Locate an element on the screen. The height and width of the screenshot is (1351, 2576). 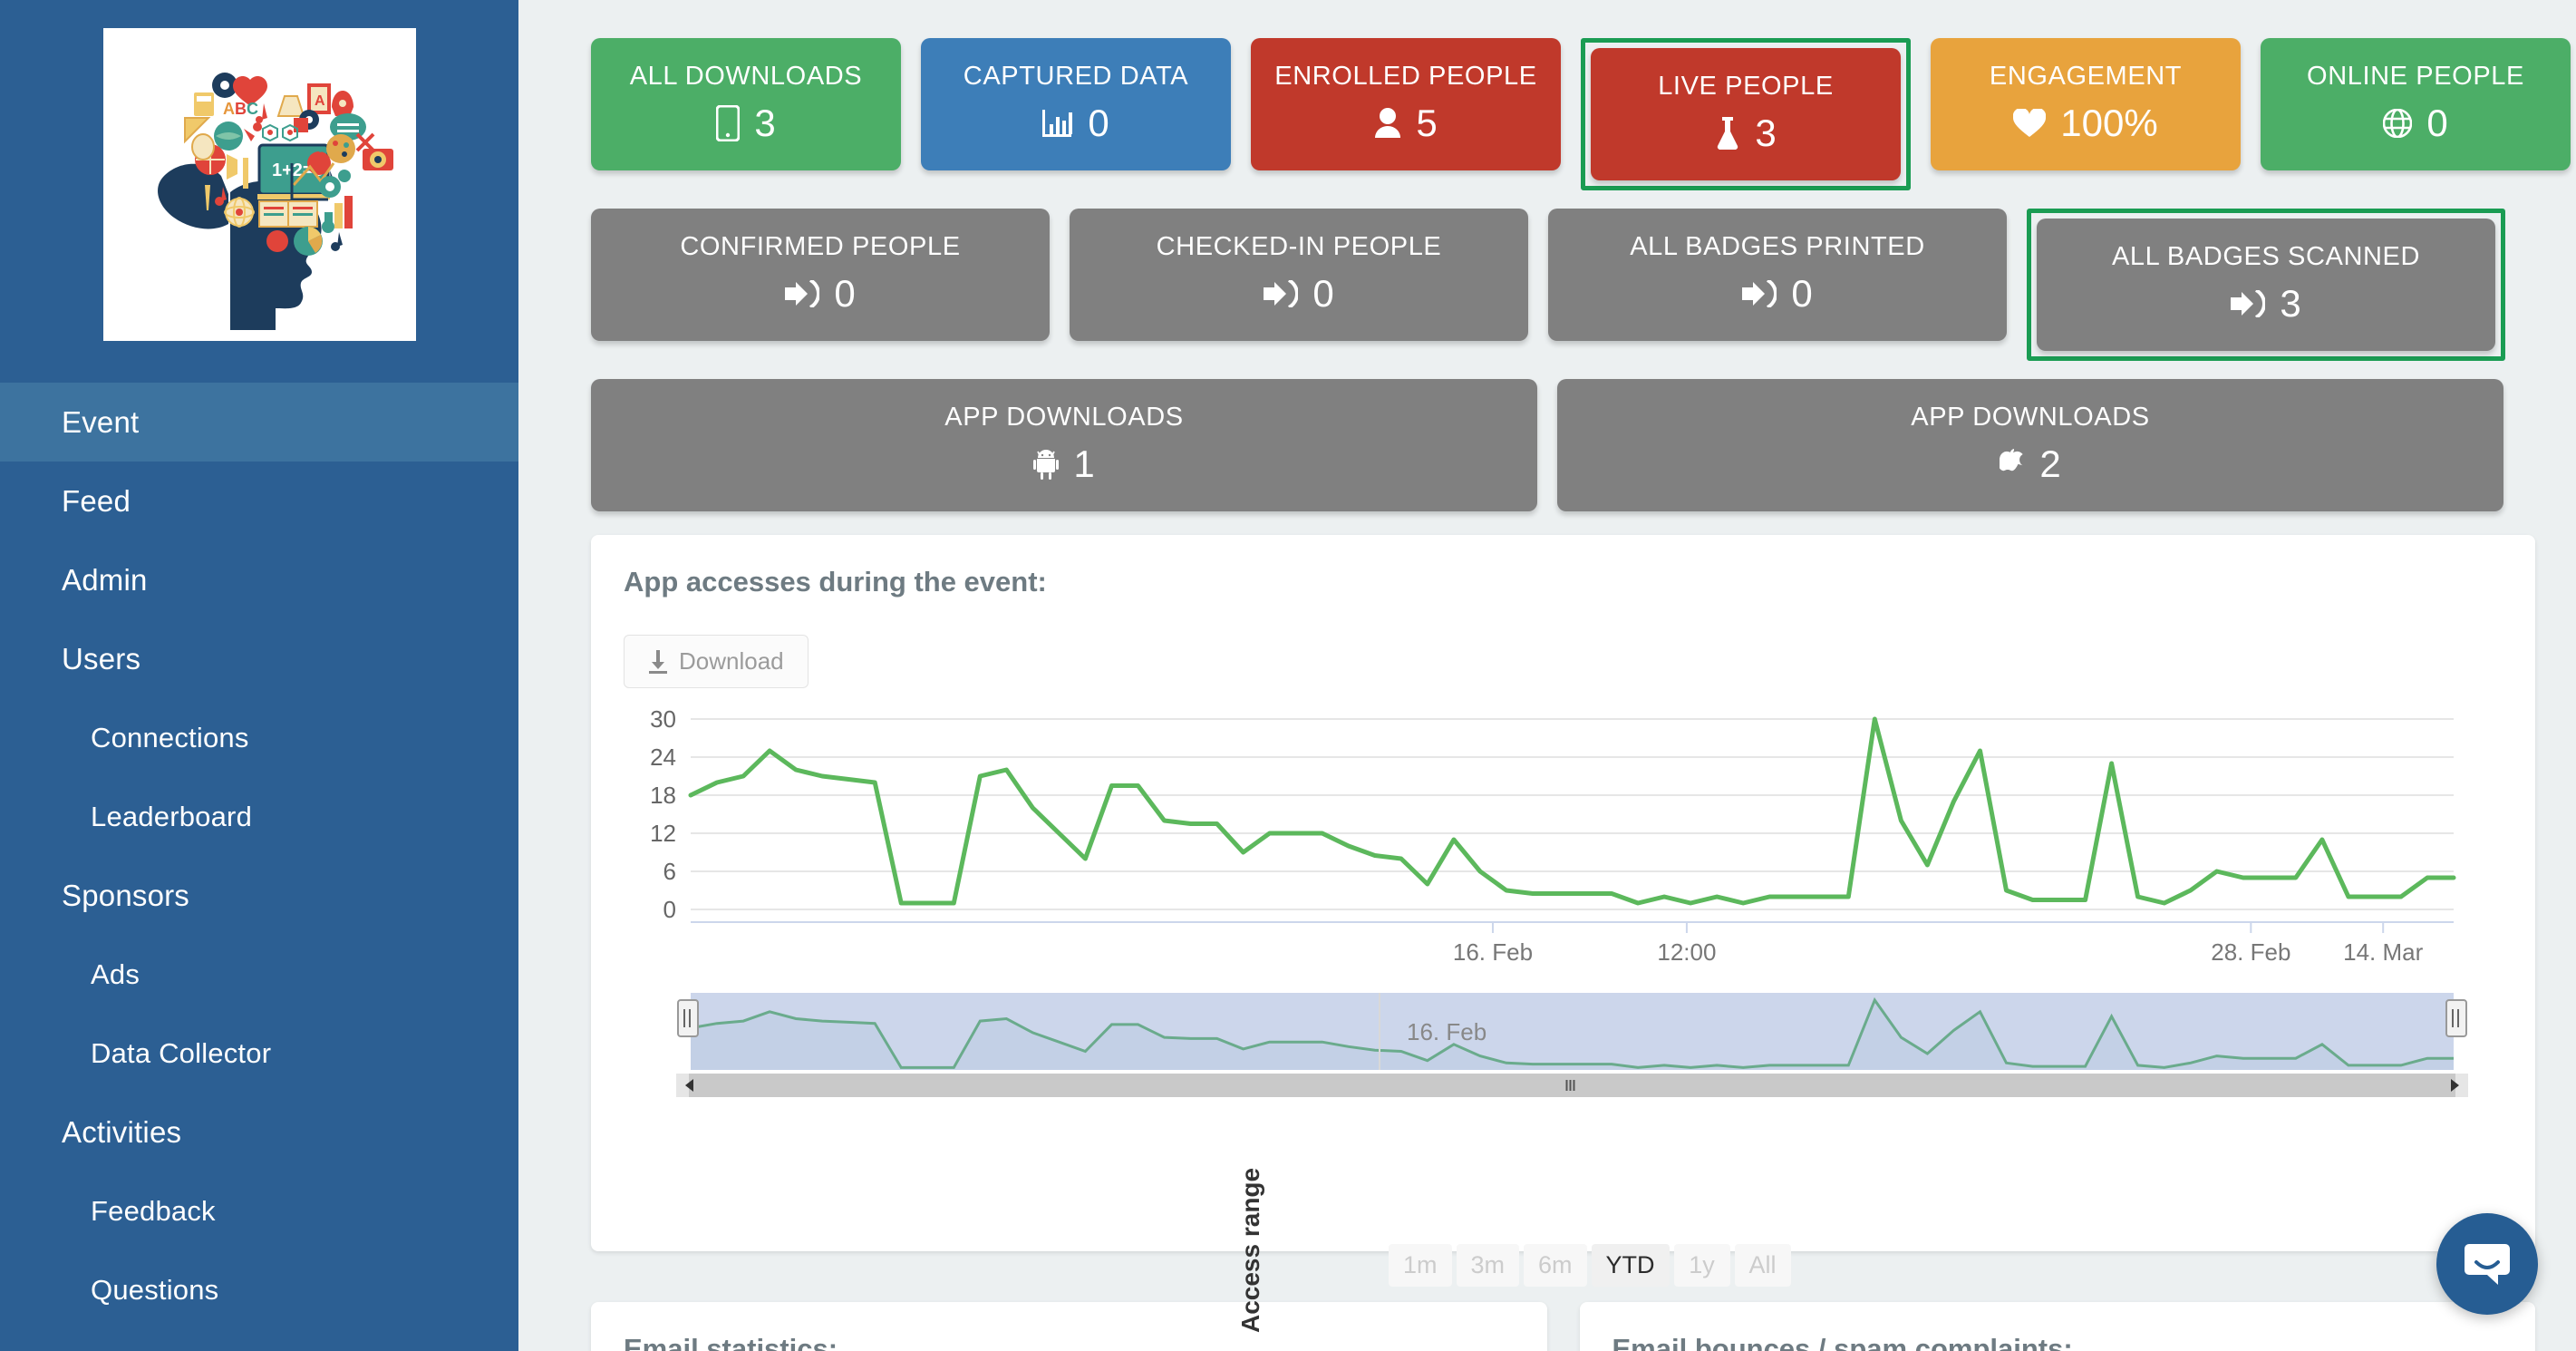
kpi-card-value: 1 is located at coordinates (1084, 463).